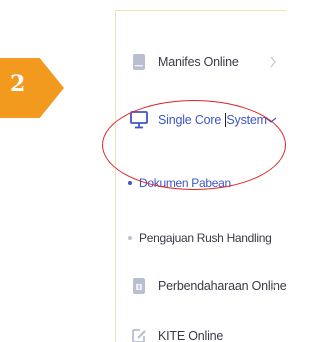 This screenshot has width=320, height=342. I want to click on submenu-item-label: Pengajuan Rush Handling, so click(205, 238).